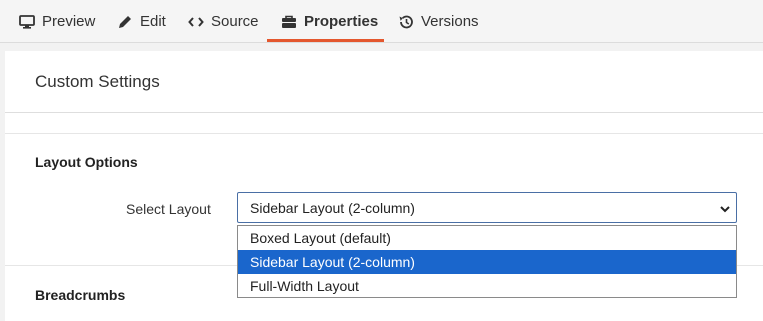 This screenshot has height=321, width=763. What do you see at coordinates (168, 209) in the screenshot?
I see `select-layout-label: Select Layout` at bounding box center [168, 209].